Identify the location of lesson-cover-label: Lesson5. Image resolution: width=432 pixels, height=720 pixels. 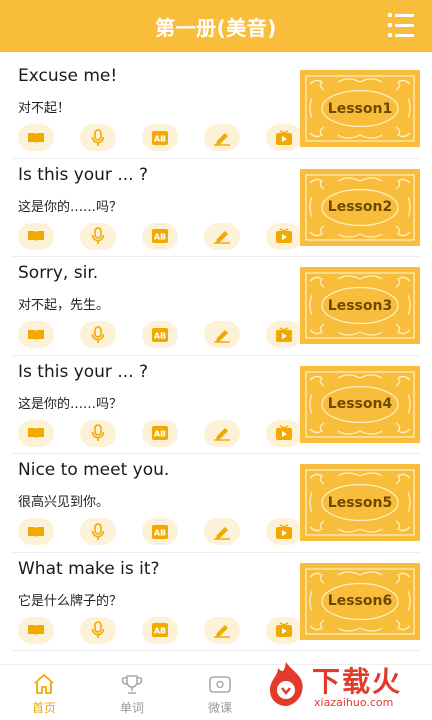
(360, 502).